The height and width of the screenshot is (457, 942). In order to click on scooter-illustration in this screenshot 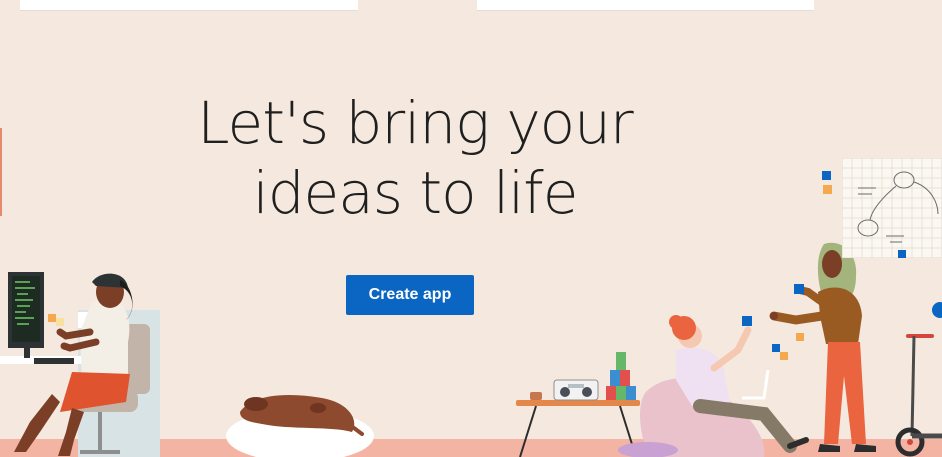, I will do `click(918, 379)`.